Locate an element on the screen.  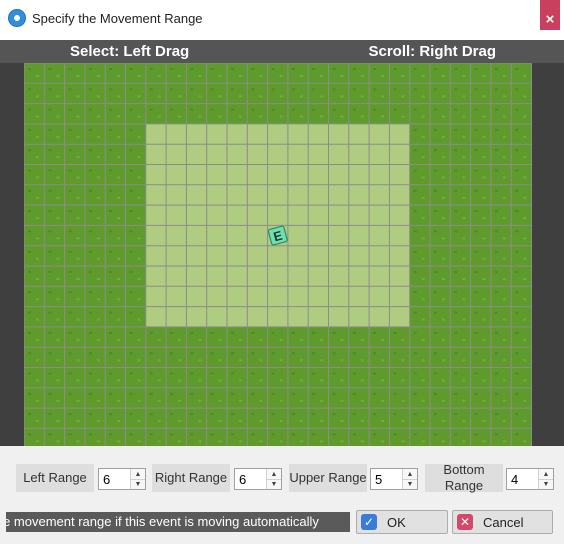
upper-range-value: 5 is located at coordinates (378, 479).